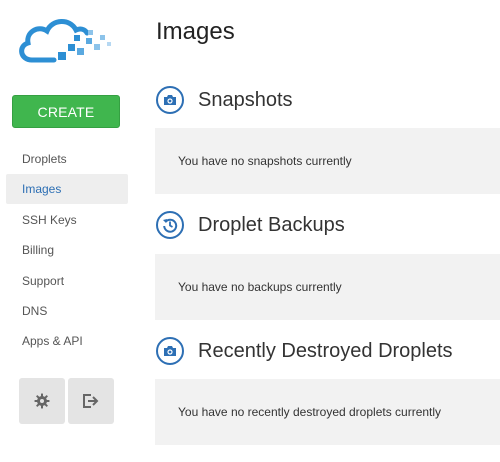  I want to click on logo, so click(64, 40).